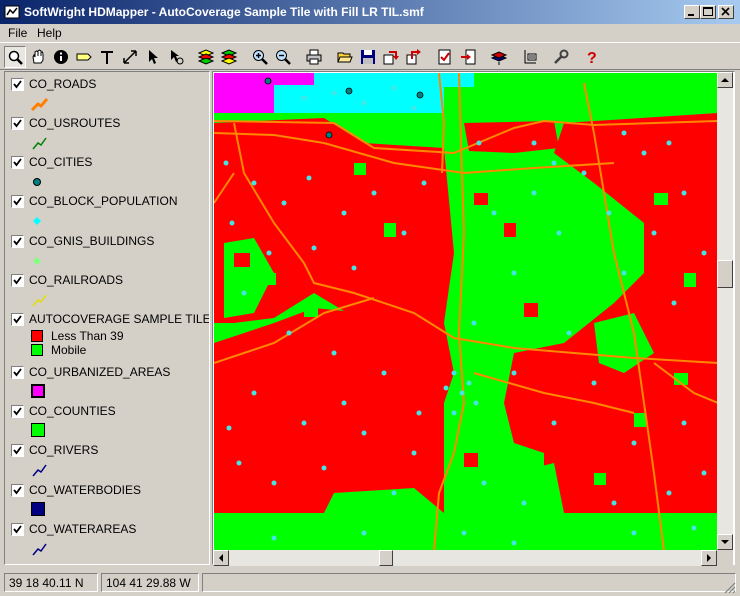  I want to click on export-alt-button, so click(414, 57).